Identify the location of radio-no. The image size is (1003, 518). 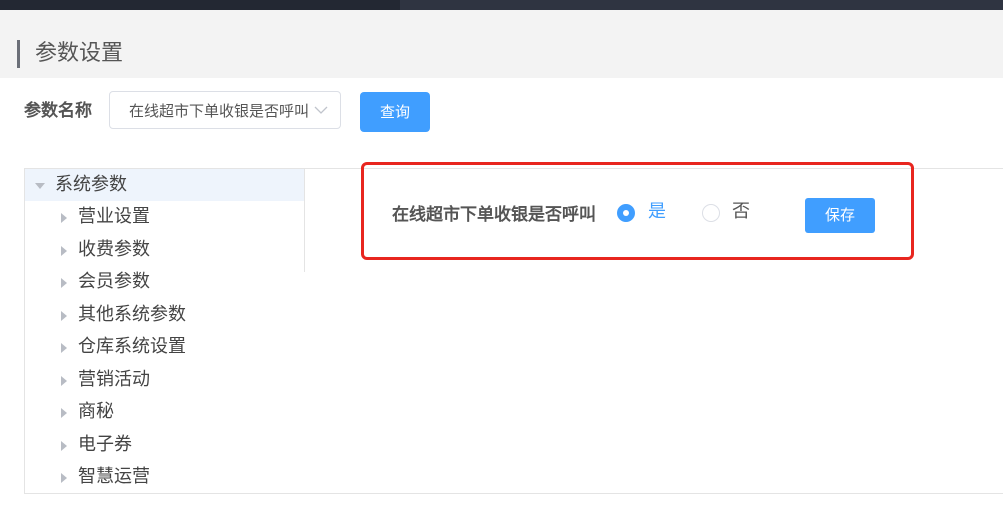
(711, 213).